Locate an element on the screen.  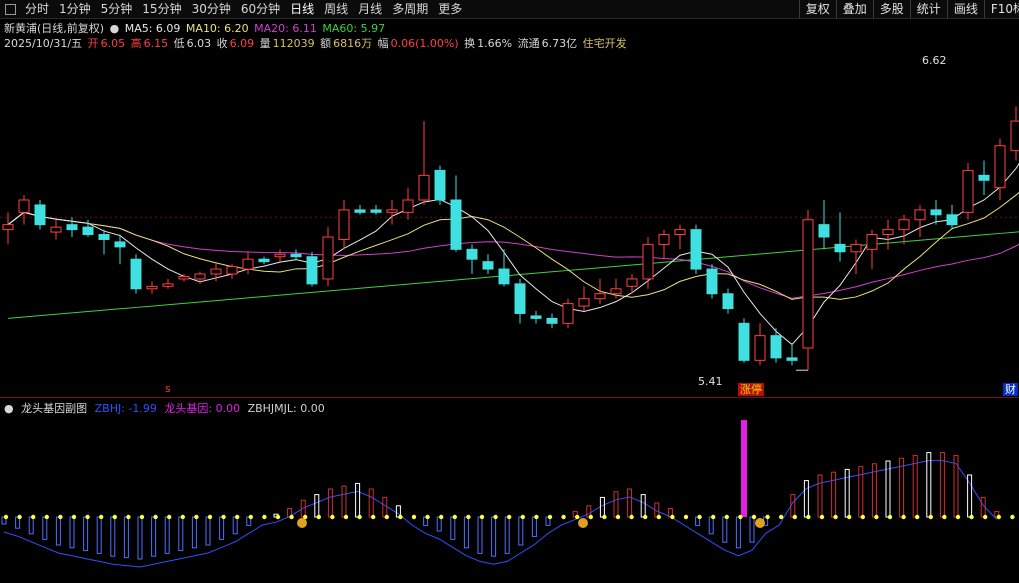
price-max-label: 6.62 is located at coordinates (934, 60).